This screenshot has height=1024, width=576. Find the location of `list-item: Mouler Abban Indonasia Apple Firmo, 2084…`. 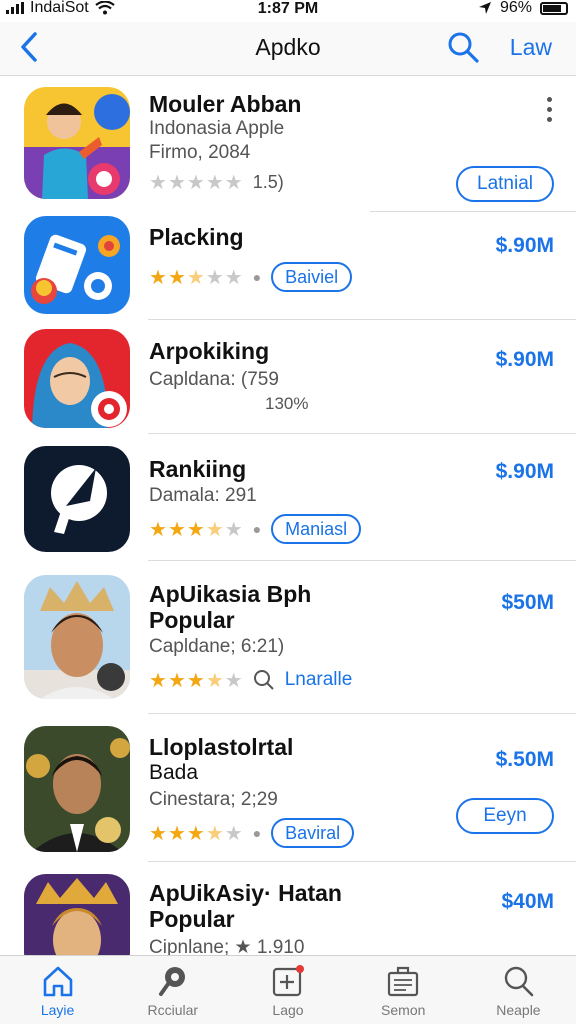

list-item: Mouler Abban Indonasia Apple Firmo, 2084… is located at coordinates (288, 144).